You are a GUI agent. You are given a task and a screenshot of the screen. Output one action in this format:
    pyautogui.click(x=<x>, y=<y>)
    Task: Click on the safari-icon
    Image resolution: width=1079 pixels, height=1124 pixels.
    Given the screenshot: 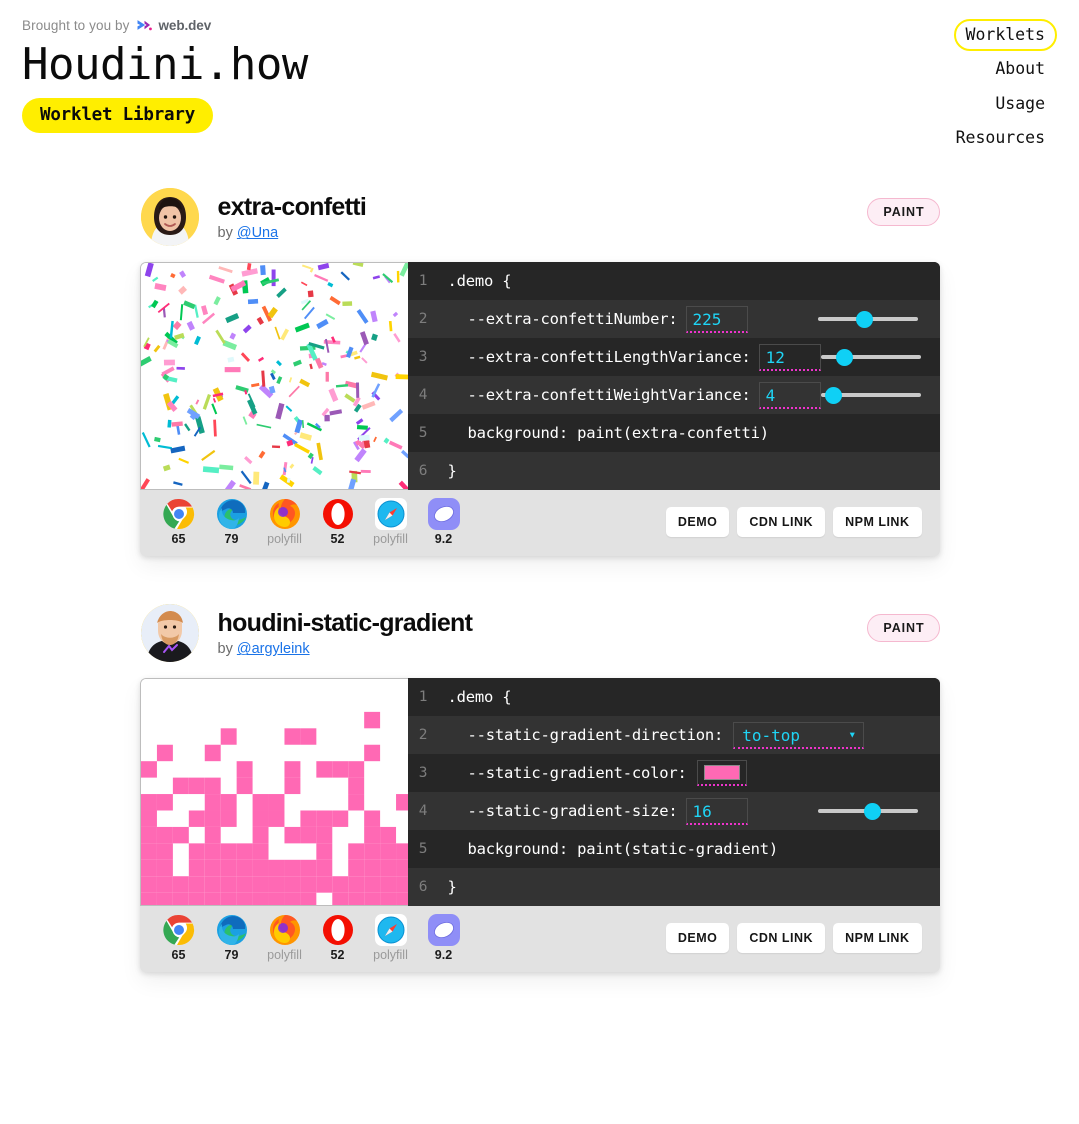 What is the action you would take?
    pyautogui.click(x=390, y=930)
    